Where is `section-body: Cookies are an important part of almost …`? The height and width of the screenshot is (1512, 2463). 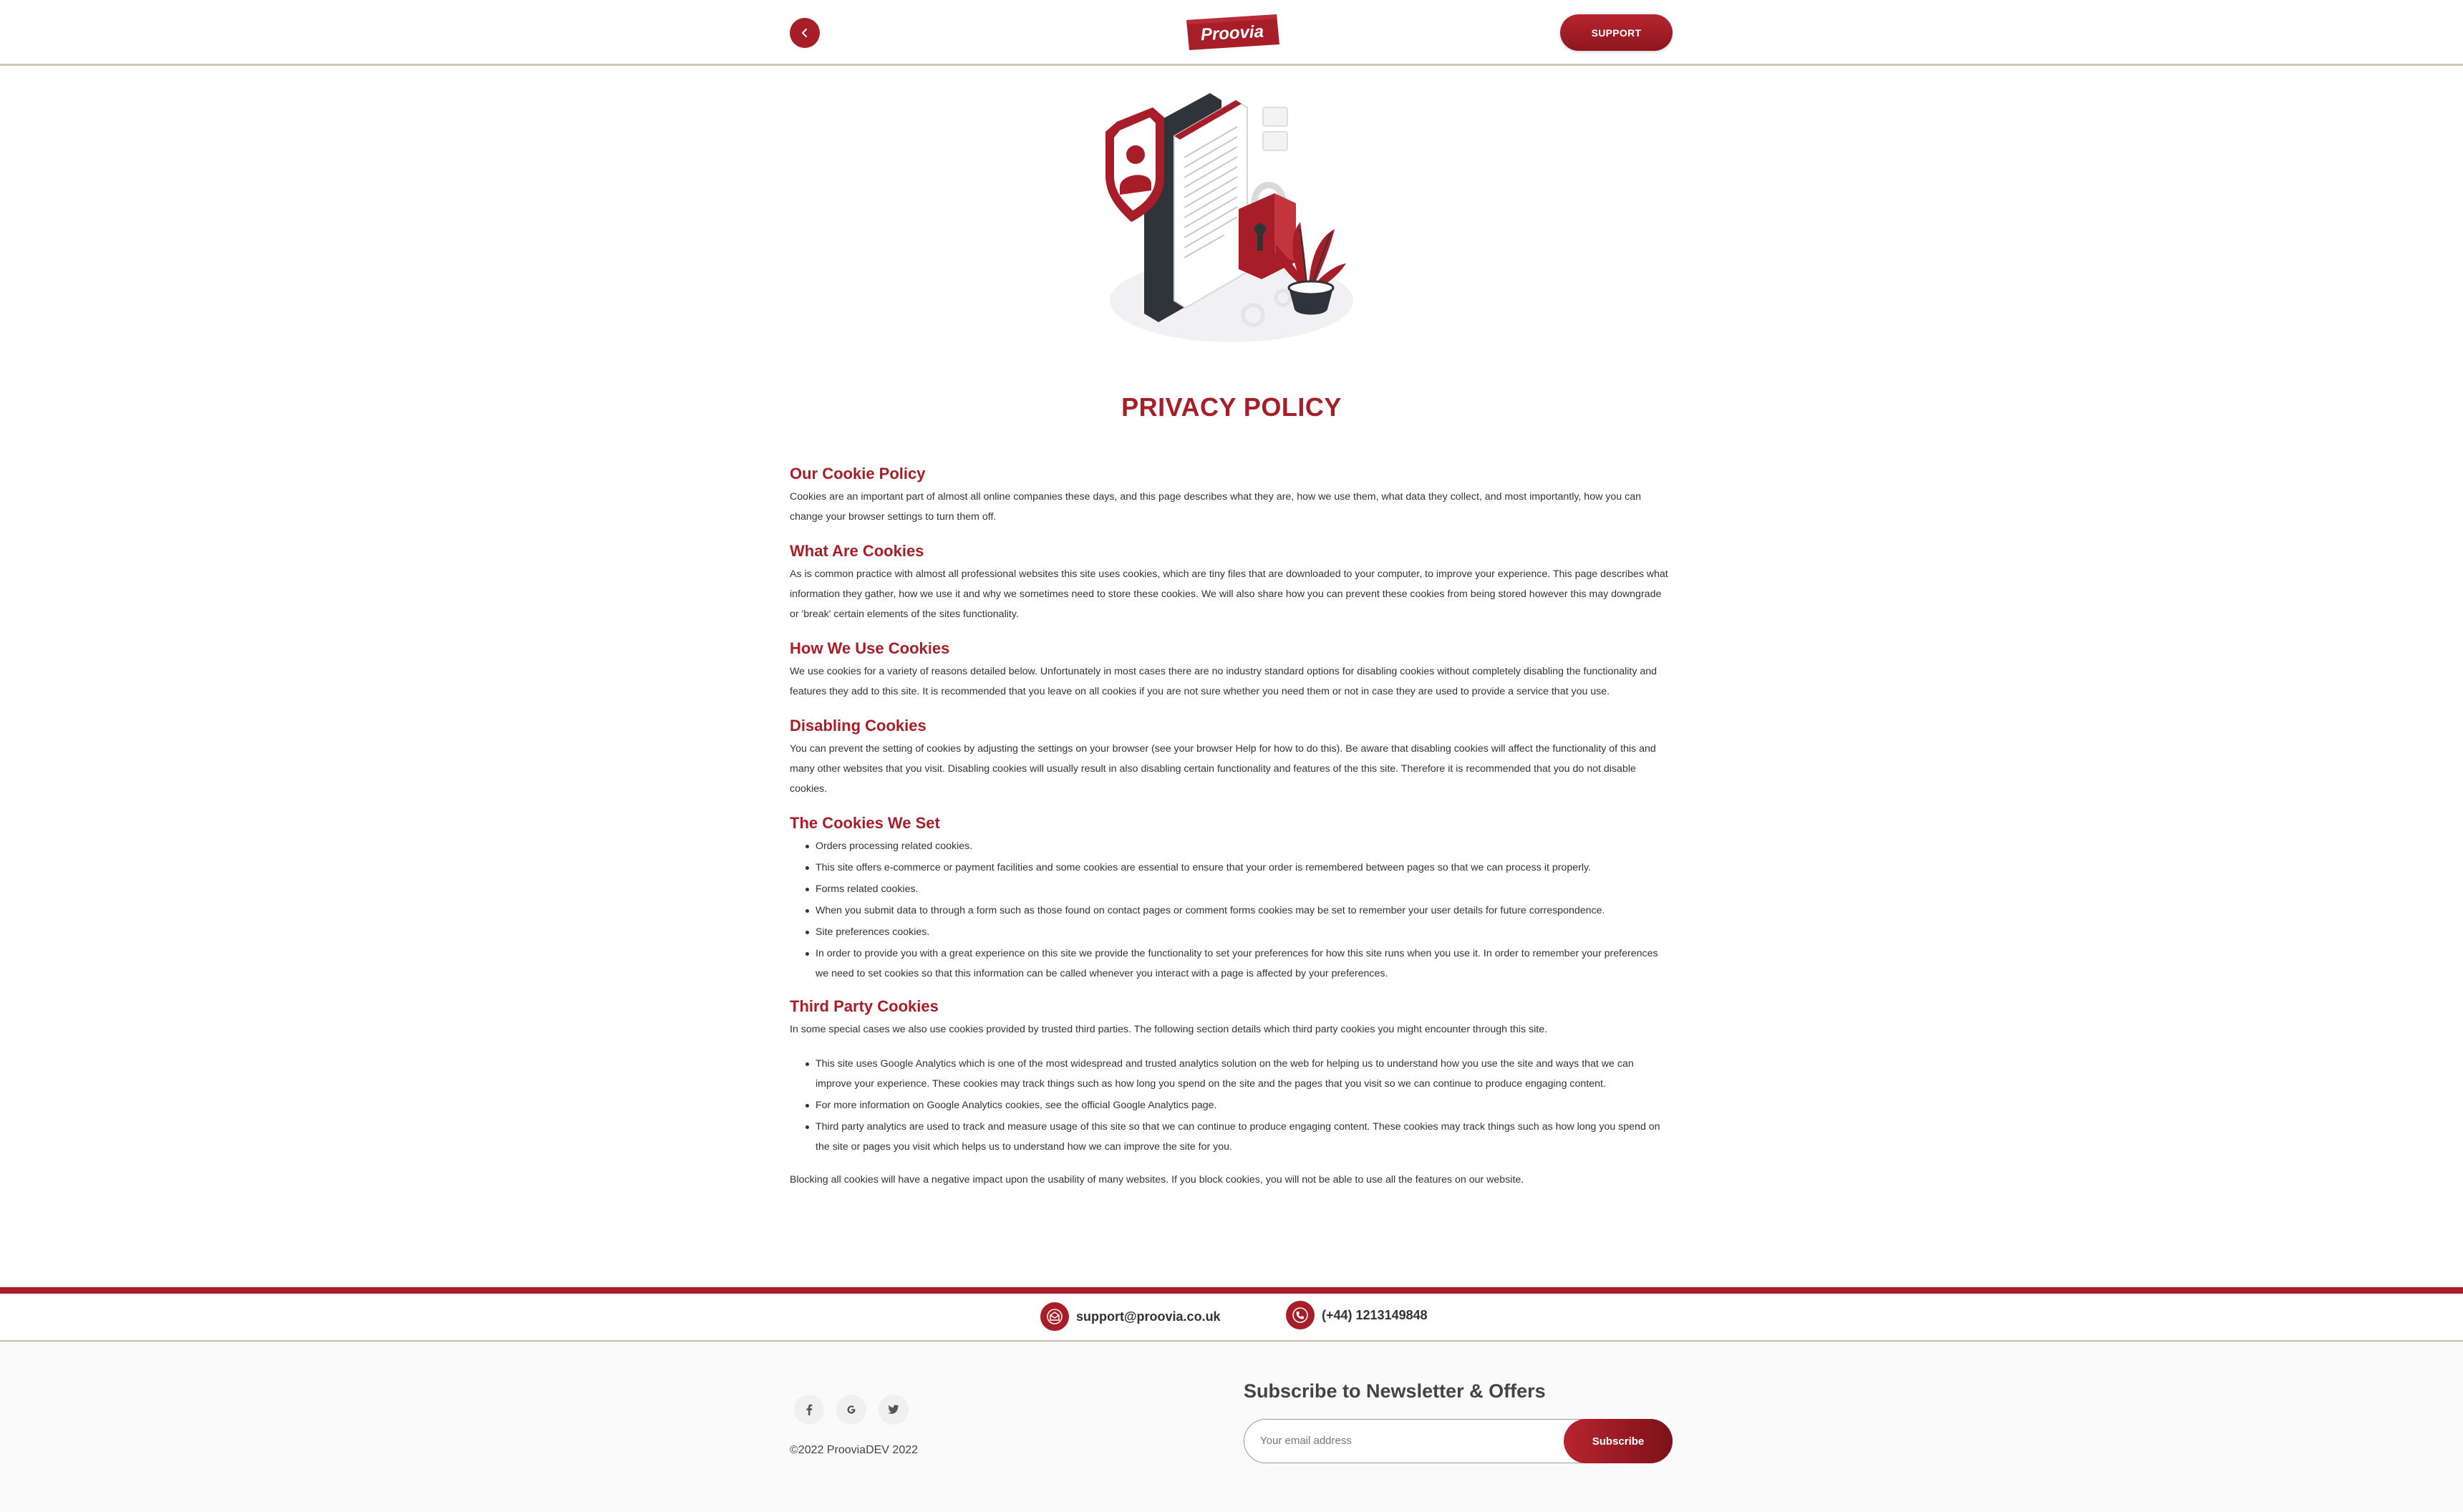
section-body: Cookies are an important part of almost … is located at coordinates (1215, 507).